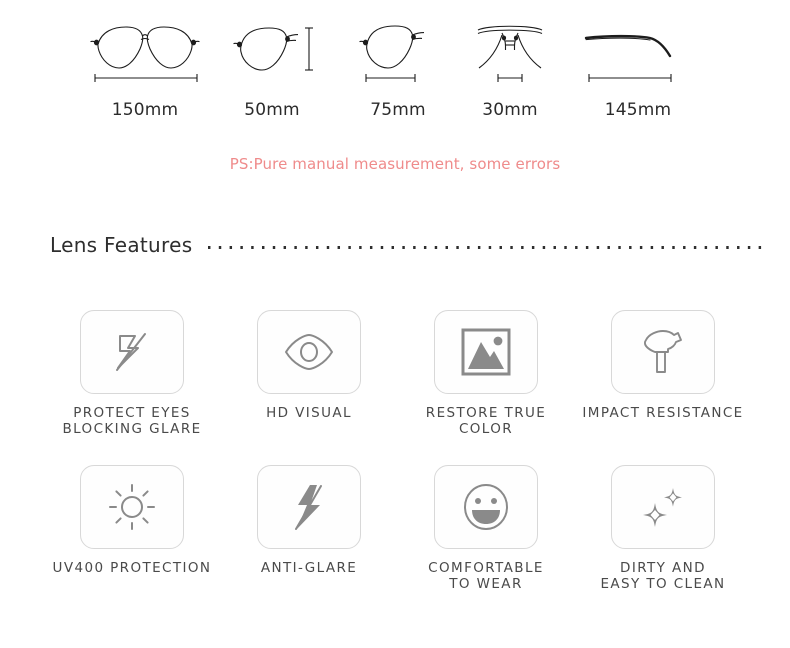  What do you see at coordinates (485, 247) in the screenshot?
I see `dotted-divider` at bounding box center [485, 247].